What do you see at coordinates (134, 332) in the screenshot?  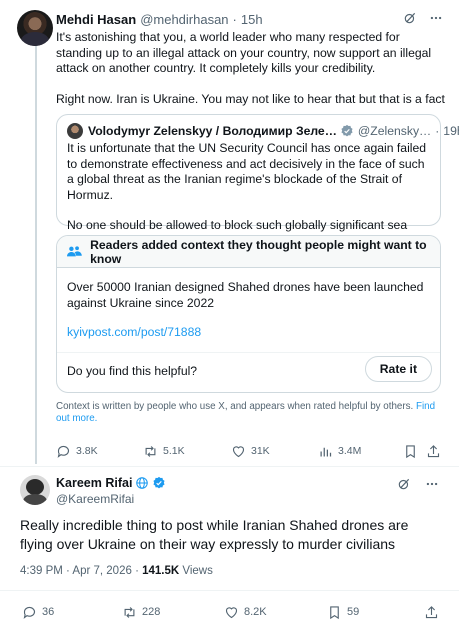 I see `community-note-link: kyivpost.com/post/71888` at bounding box center [134, 332].